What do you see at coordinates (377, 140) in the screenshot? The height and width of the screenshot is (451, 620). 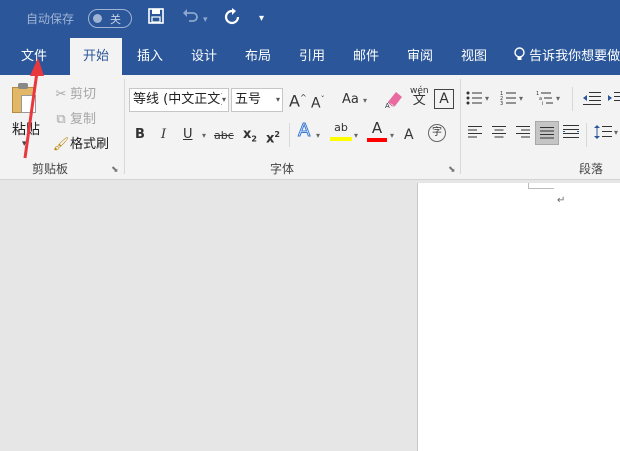 I see `font-color-bar` at bounding box center [377, 140].